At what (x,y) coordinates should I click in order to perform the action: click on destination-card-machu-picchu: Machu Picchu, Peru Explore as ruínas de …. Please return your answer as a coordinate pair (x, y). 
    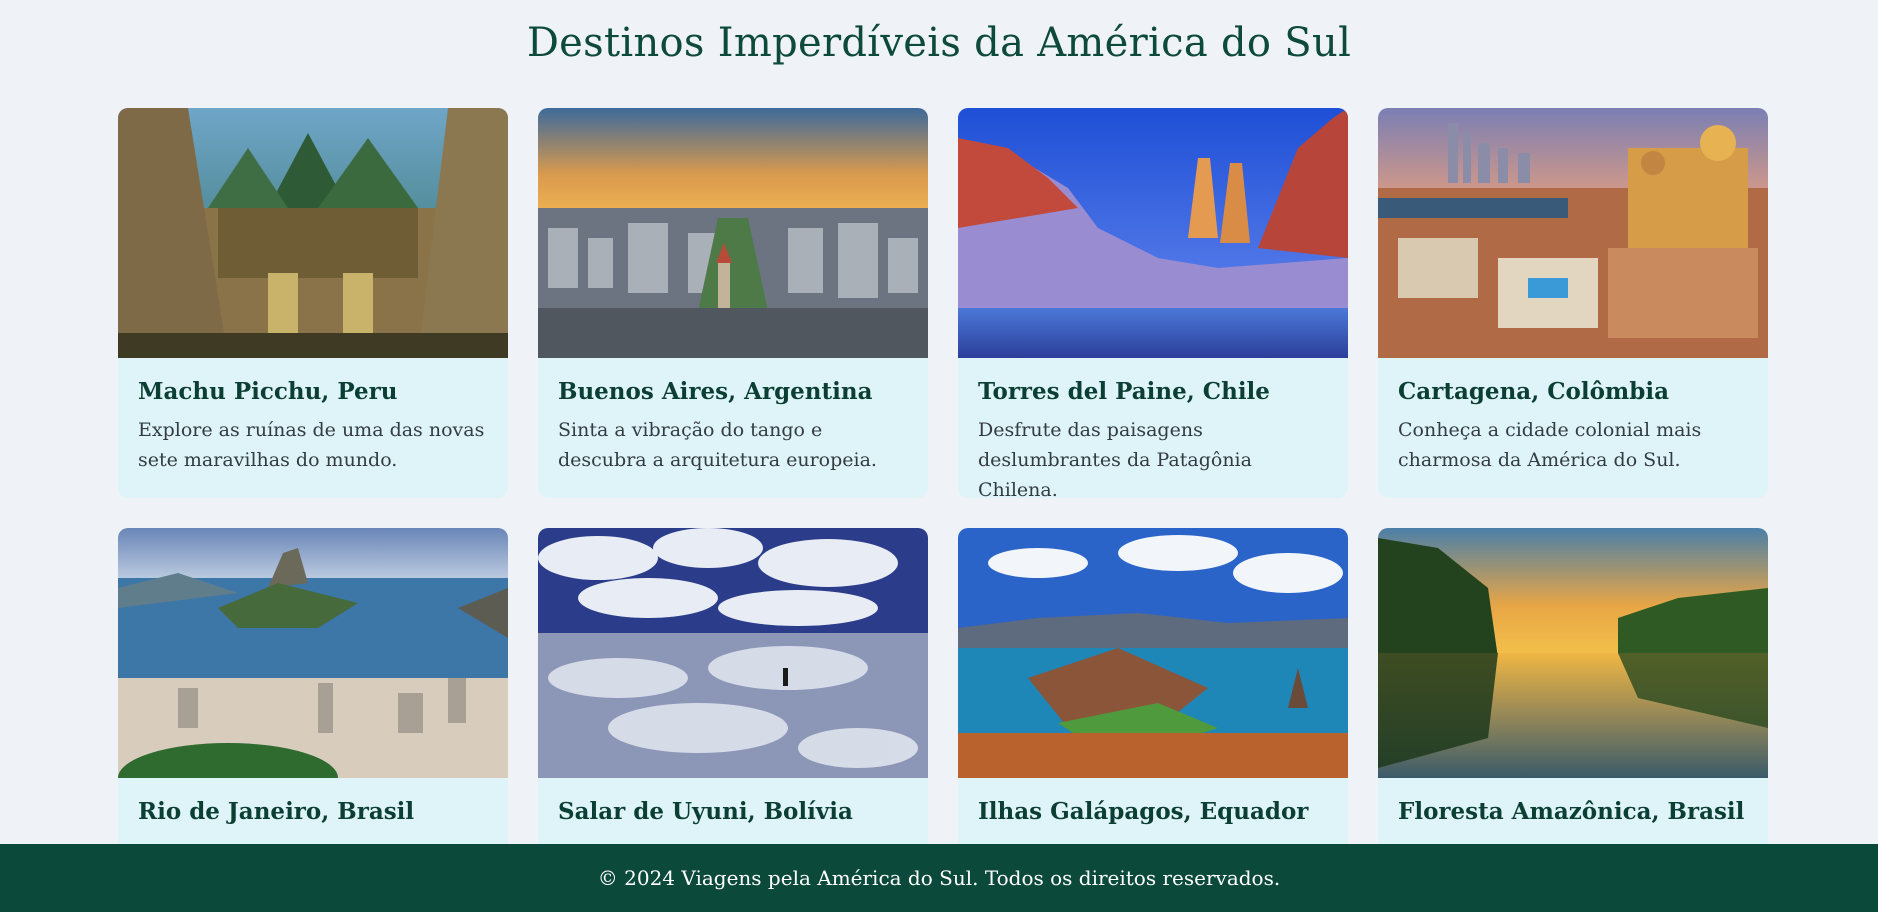
    Looking at the image, I should click on (313, 303).